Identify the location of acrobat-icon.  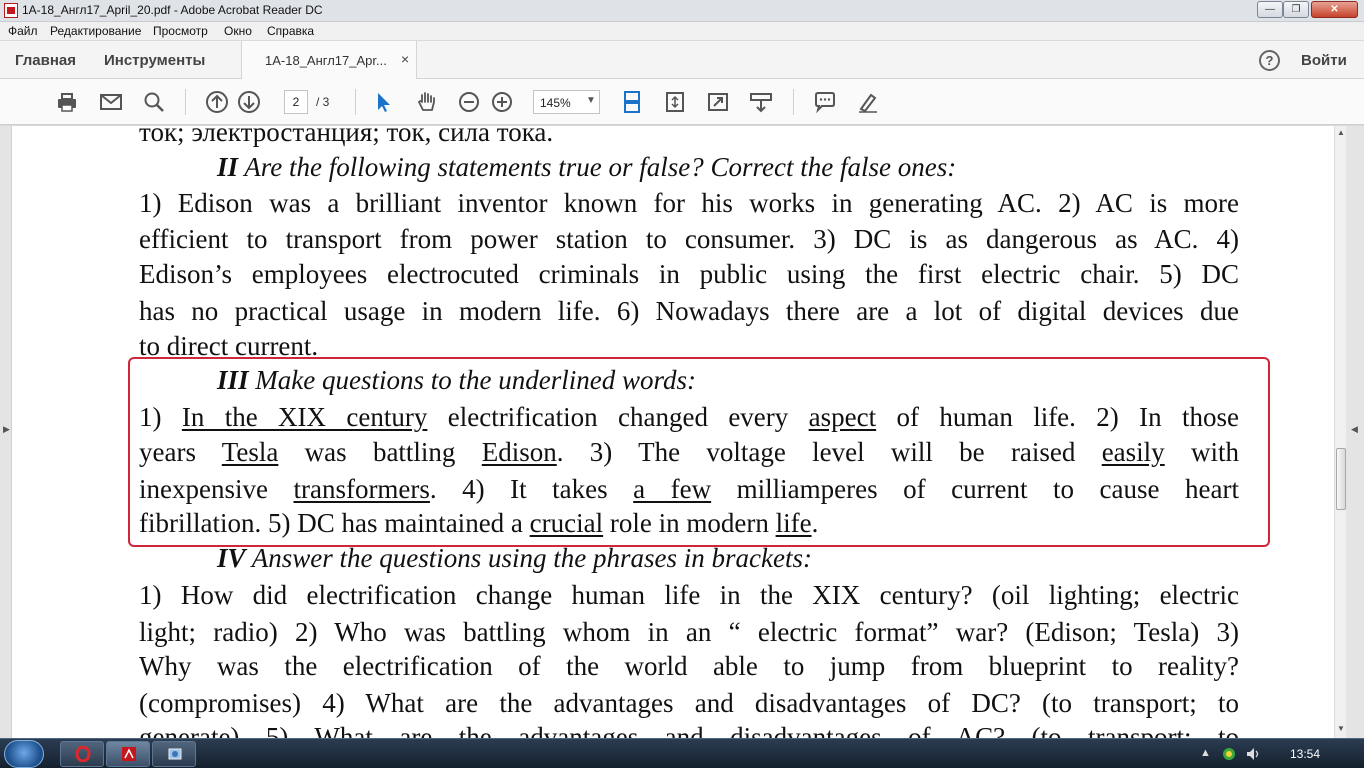
(129, 754).